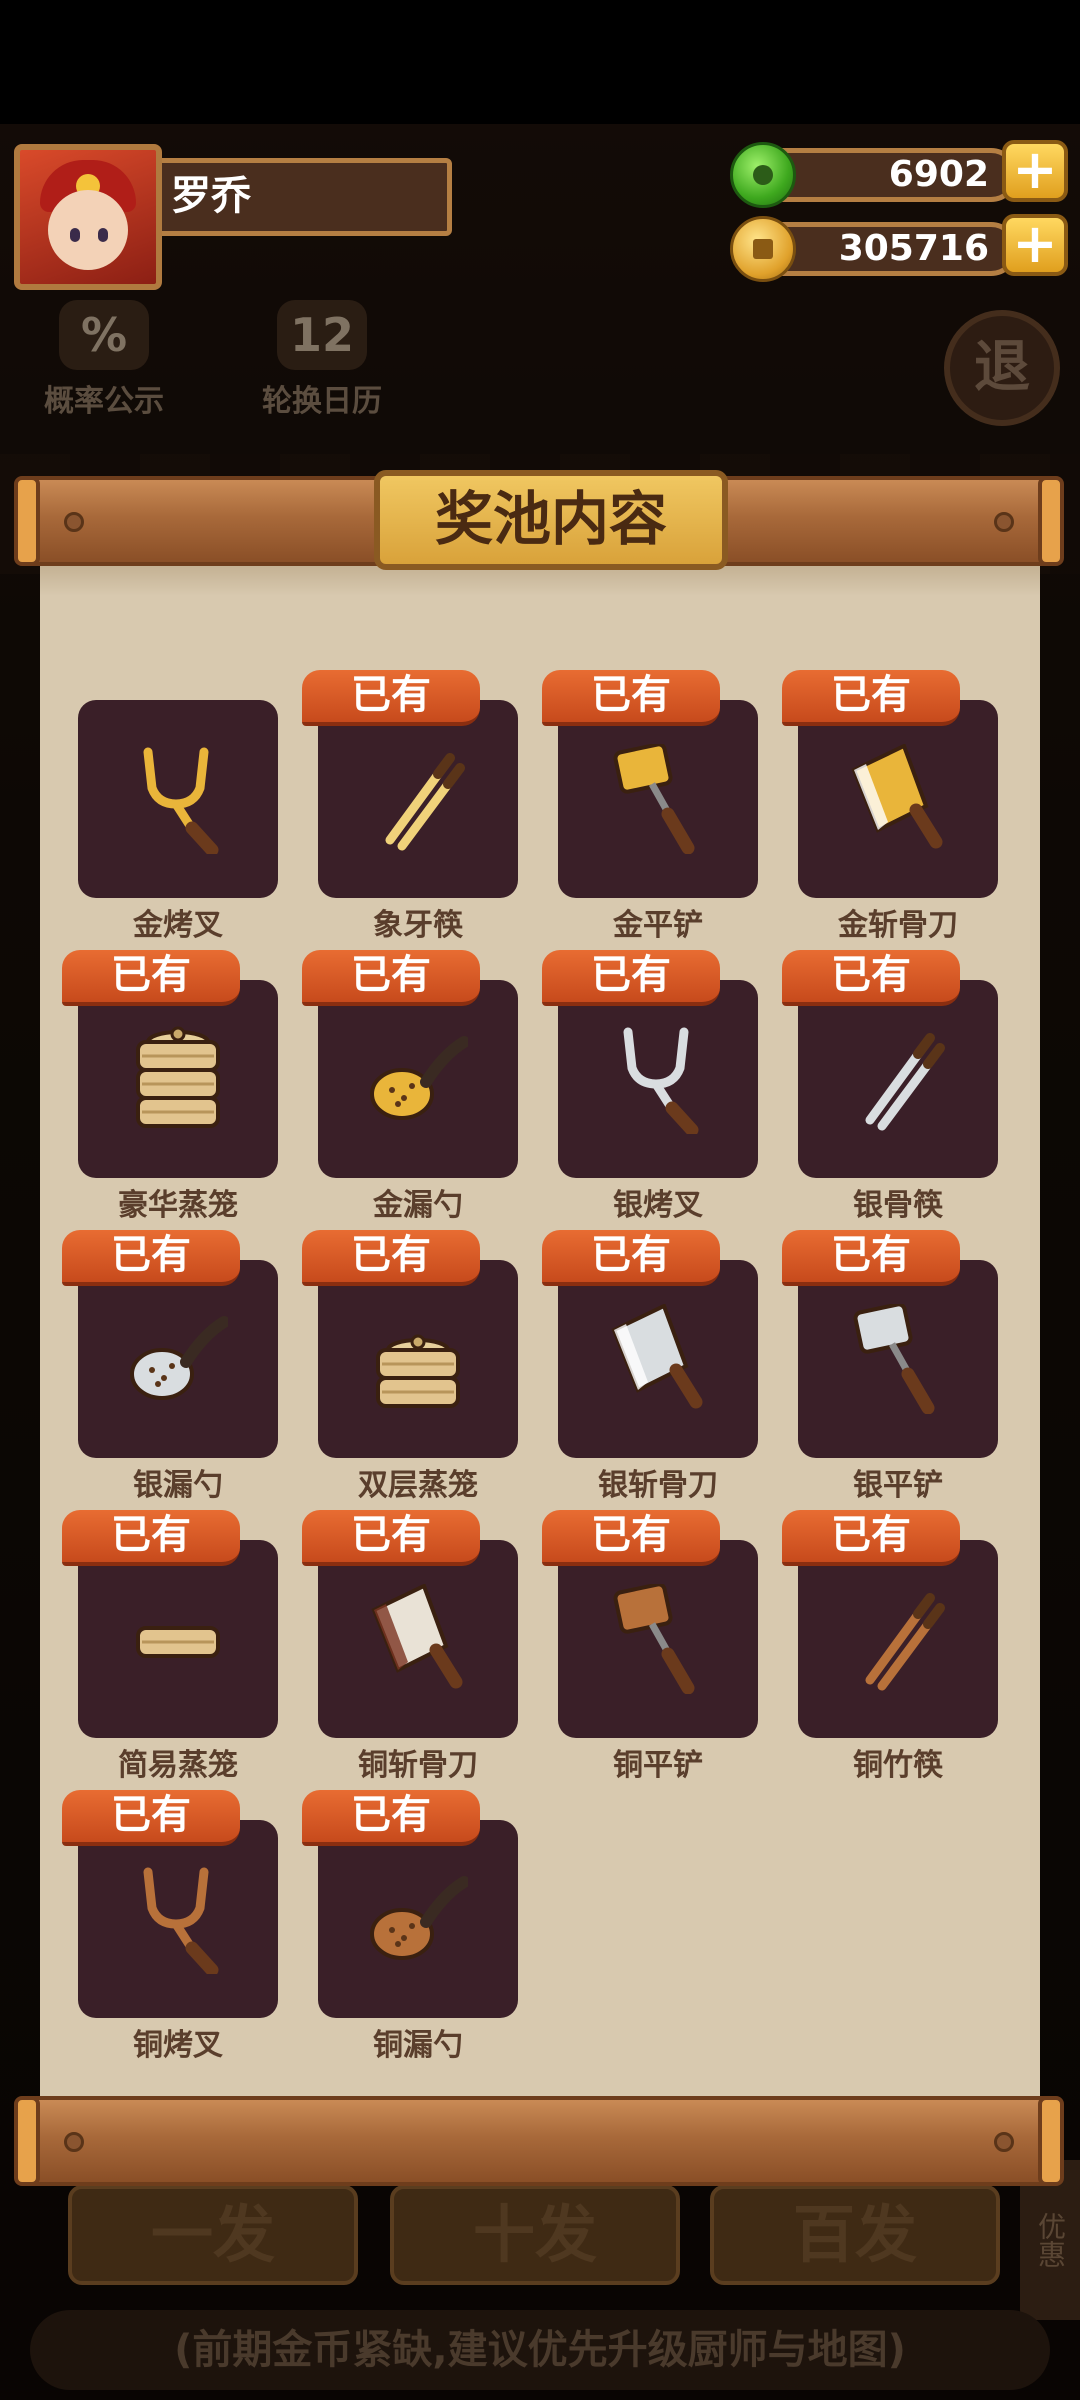 Image resolution: width=1080 pixels, height=2400 pixels. What do you see at coordinates (170, 1100) in the screenshot?
I see `prize-item: 已有豪华蒸笼` at bounding box center [170, 1100].